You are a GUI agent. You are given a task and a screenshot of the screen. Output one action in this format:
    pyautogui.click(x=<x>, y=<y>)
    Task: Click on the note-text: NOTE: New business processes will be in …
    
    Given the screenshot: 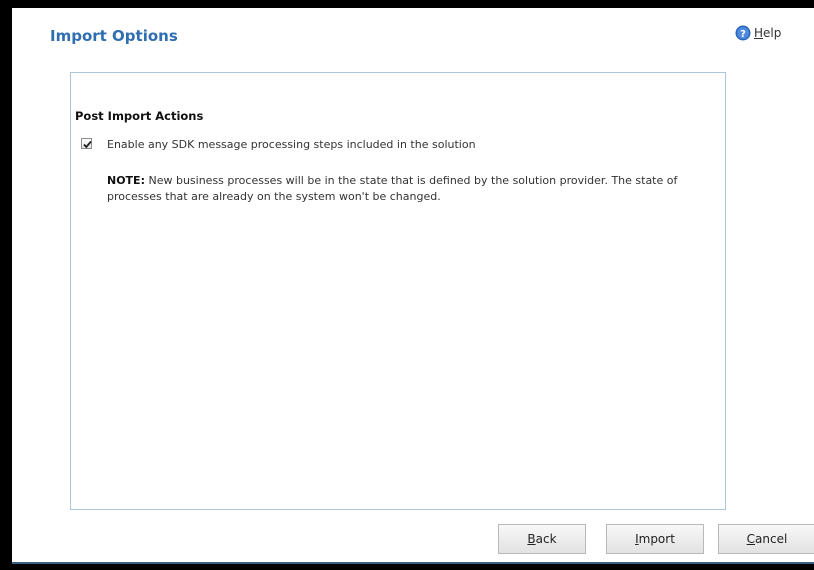 What is the action you would take?
    pyautogui.click(x=407, y=189)
    